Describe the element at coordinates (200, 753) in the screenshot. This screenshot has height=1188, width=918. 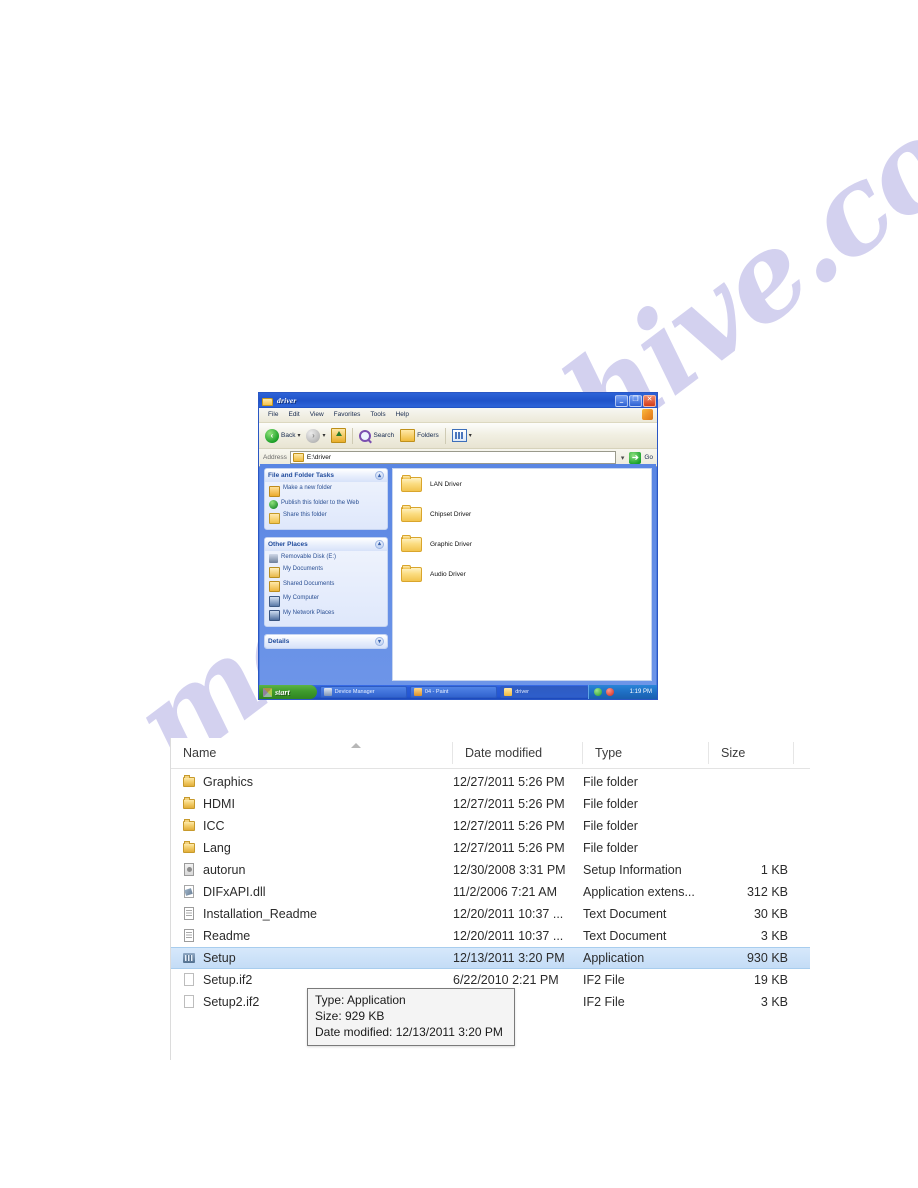
I see `column-header-label: Name` at that location.